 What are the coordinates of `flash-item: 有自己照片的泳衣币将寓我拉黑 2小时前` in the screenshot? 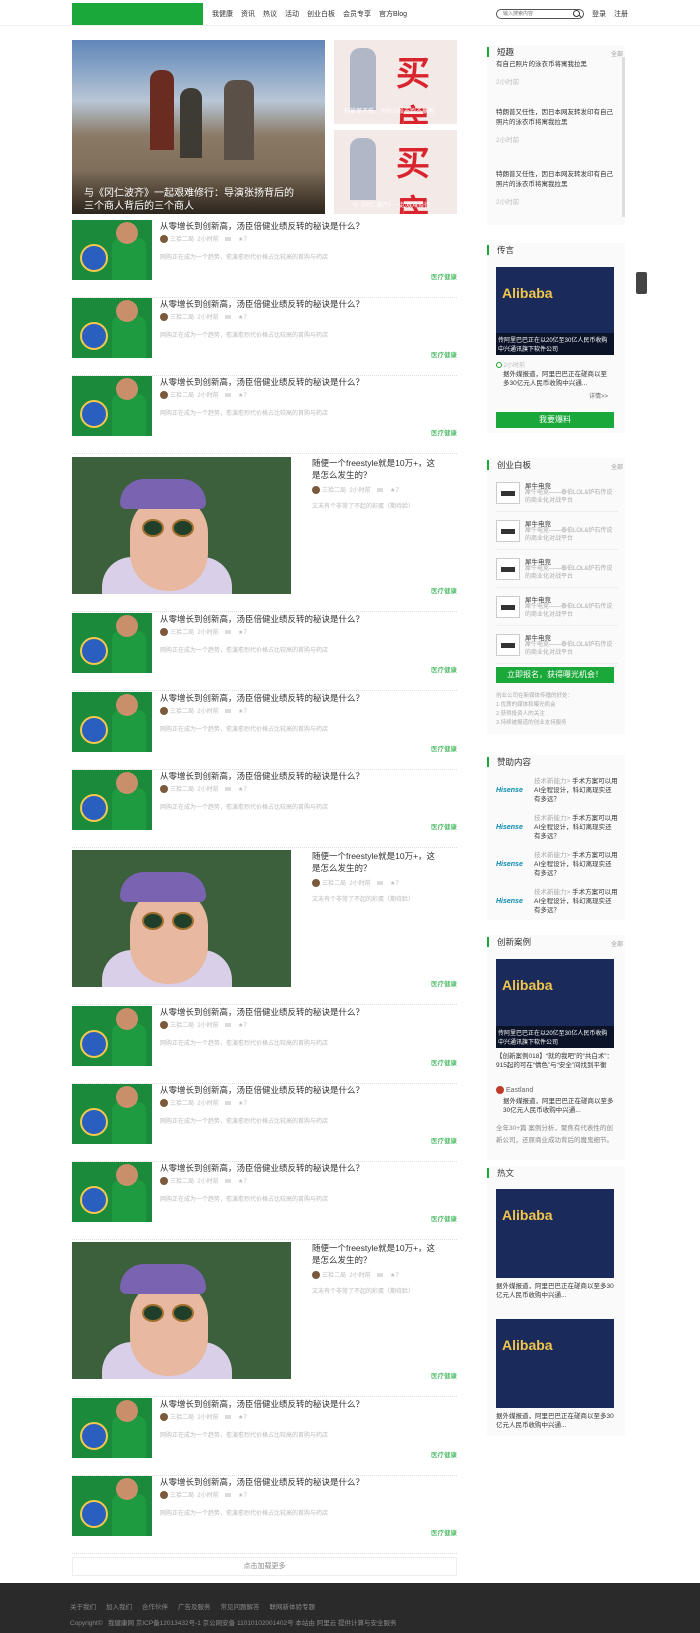 It's located at (555, 74).